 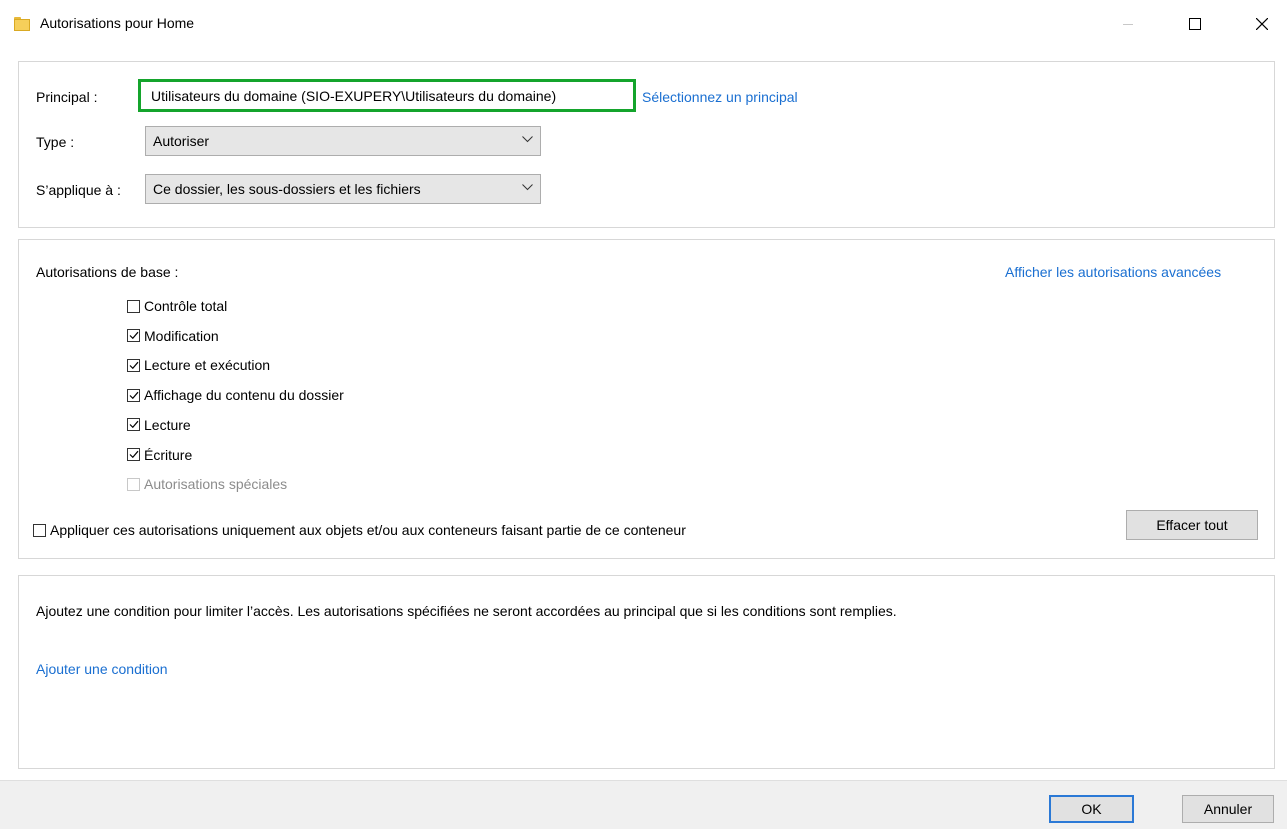 I want to click on permission-checkbox-row: Modification, so click(x=173, y=336).